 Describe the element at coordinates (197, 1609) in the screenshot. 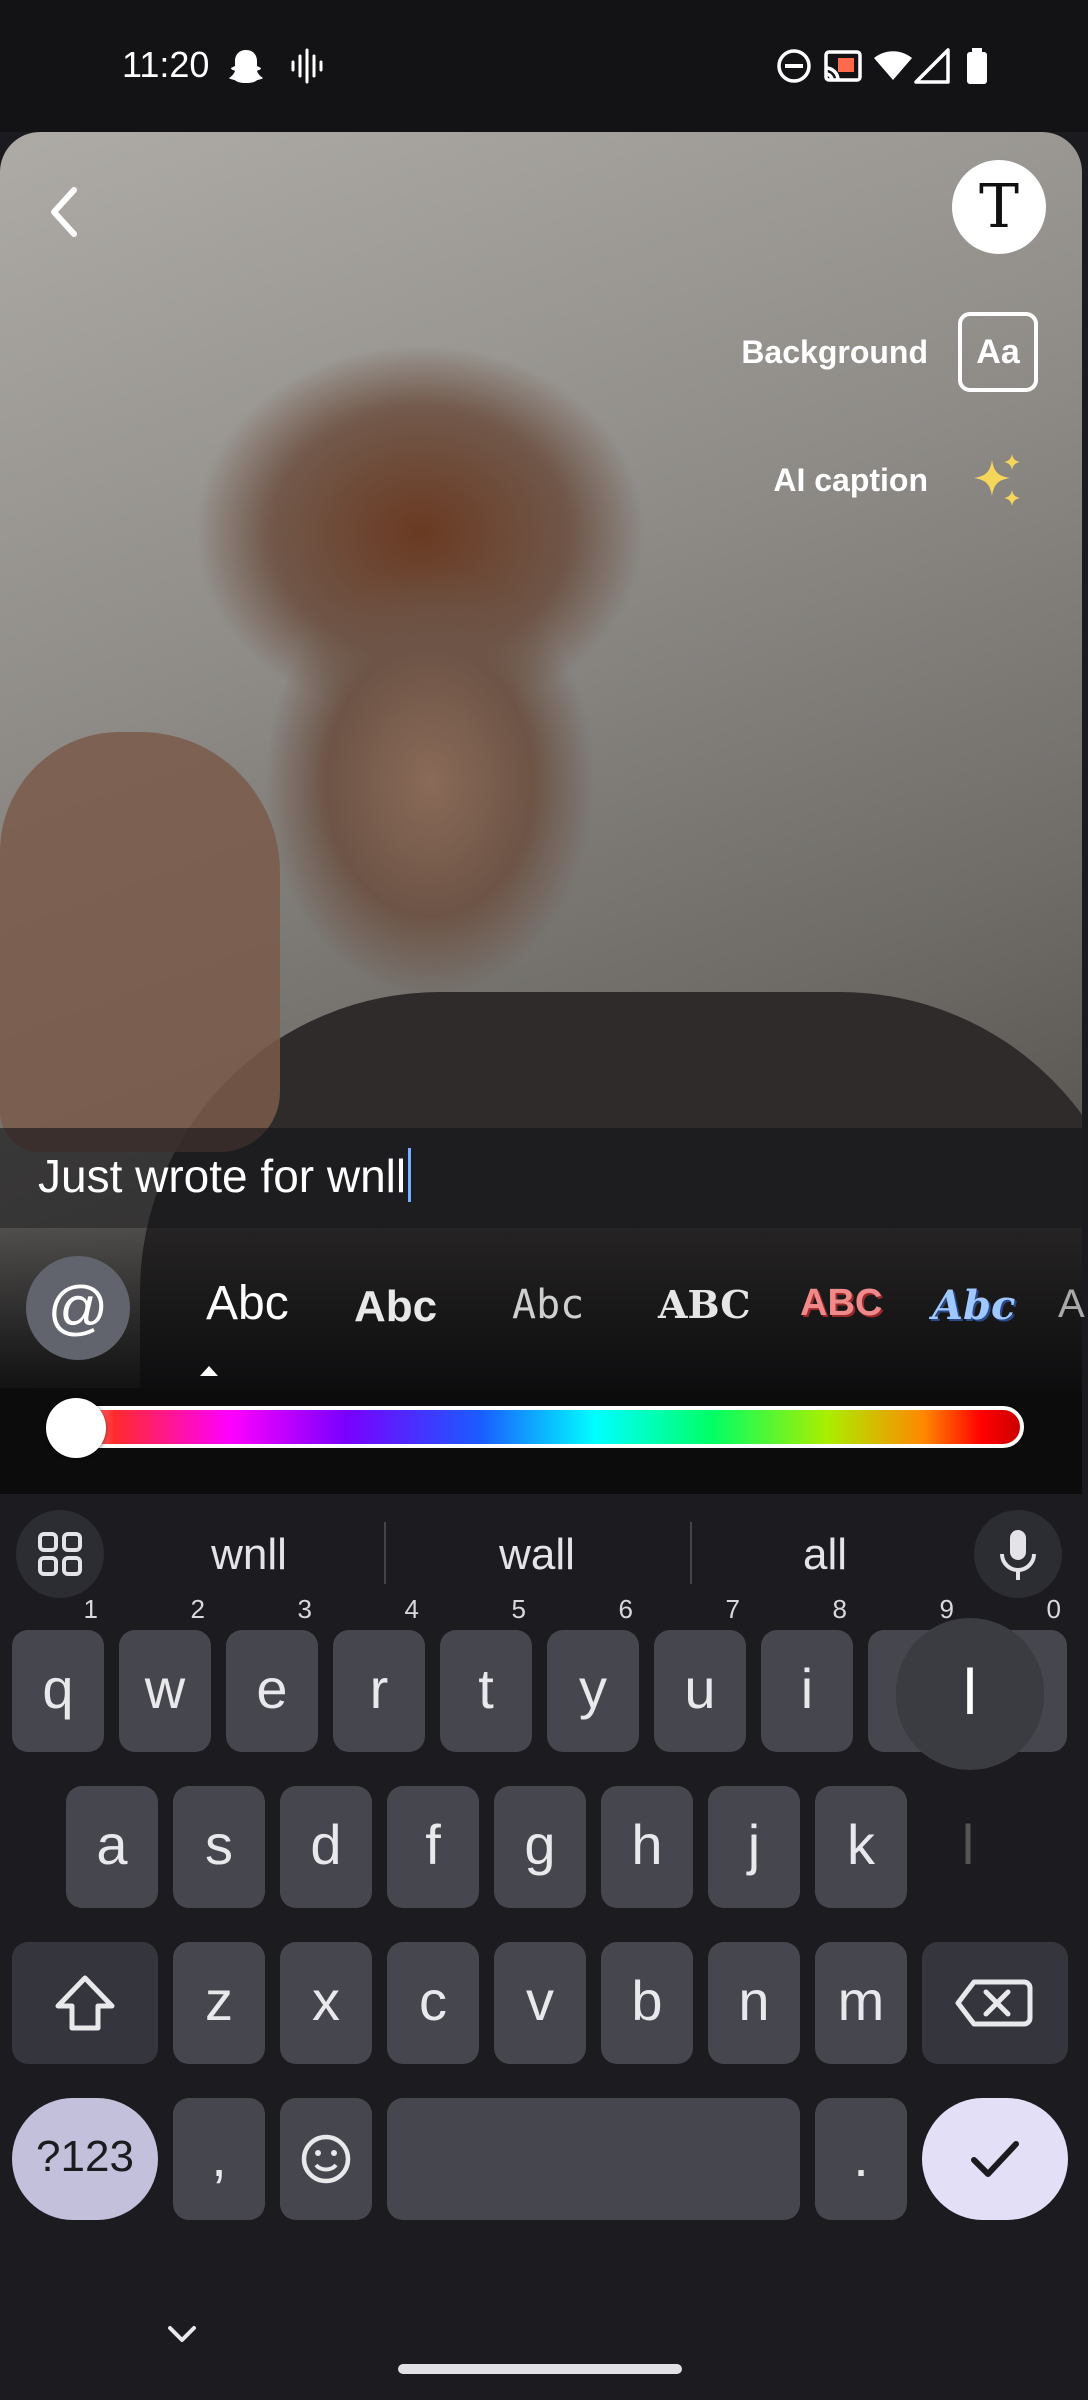

I see `key-hint: 2` at that location.